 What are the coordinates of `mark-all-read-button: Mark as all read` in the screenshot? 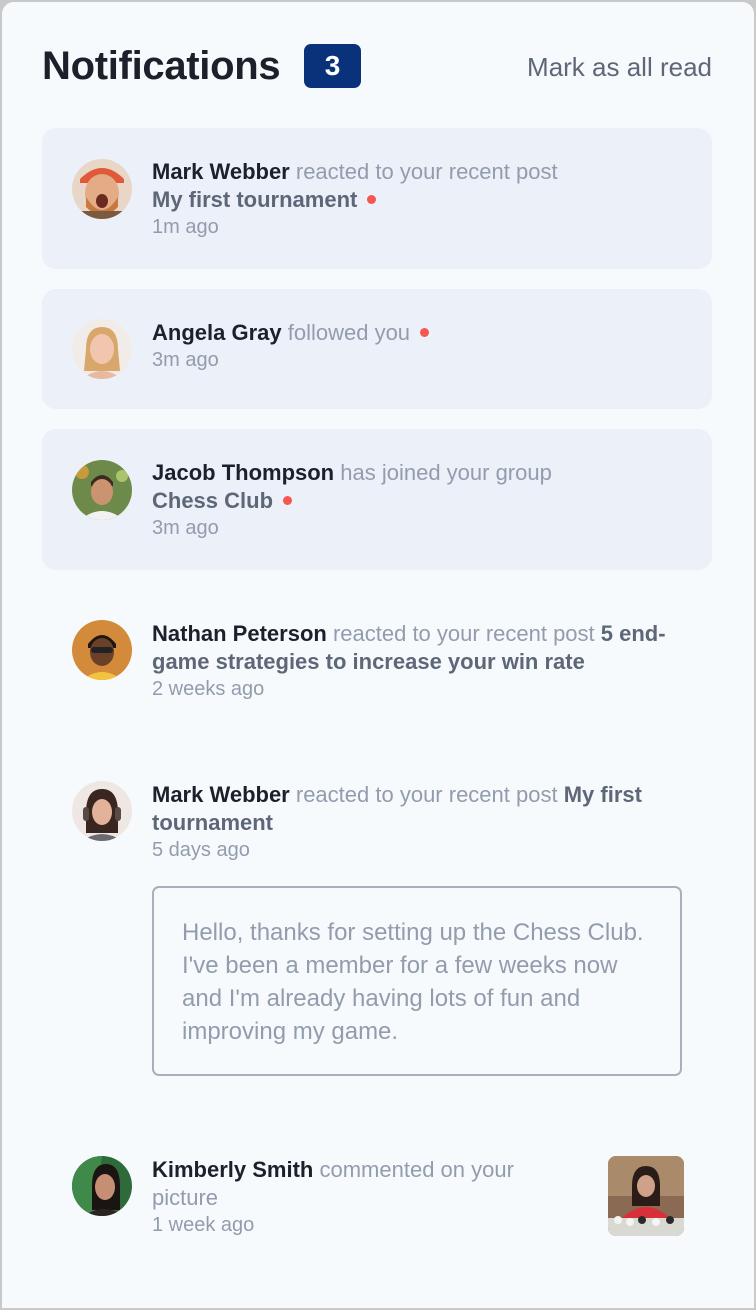 It's located at (619, 67).